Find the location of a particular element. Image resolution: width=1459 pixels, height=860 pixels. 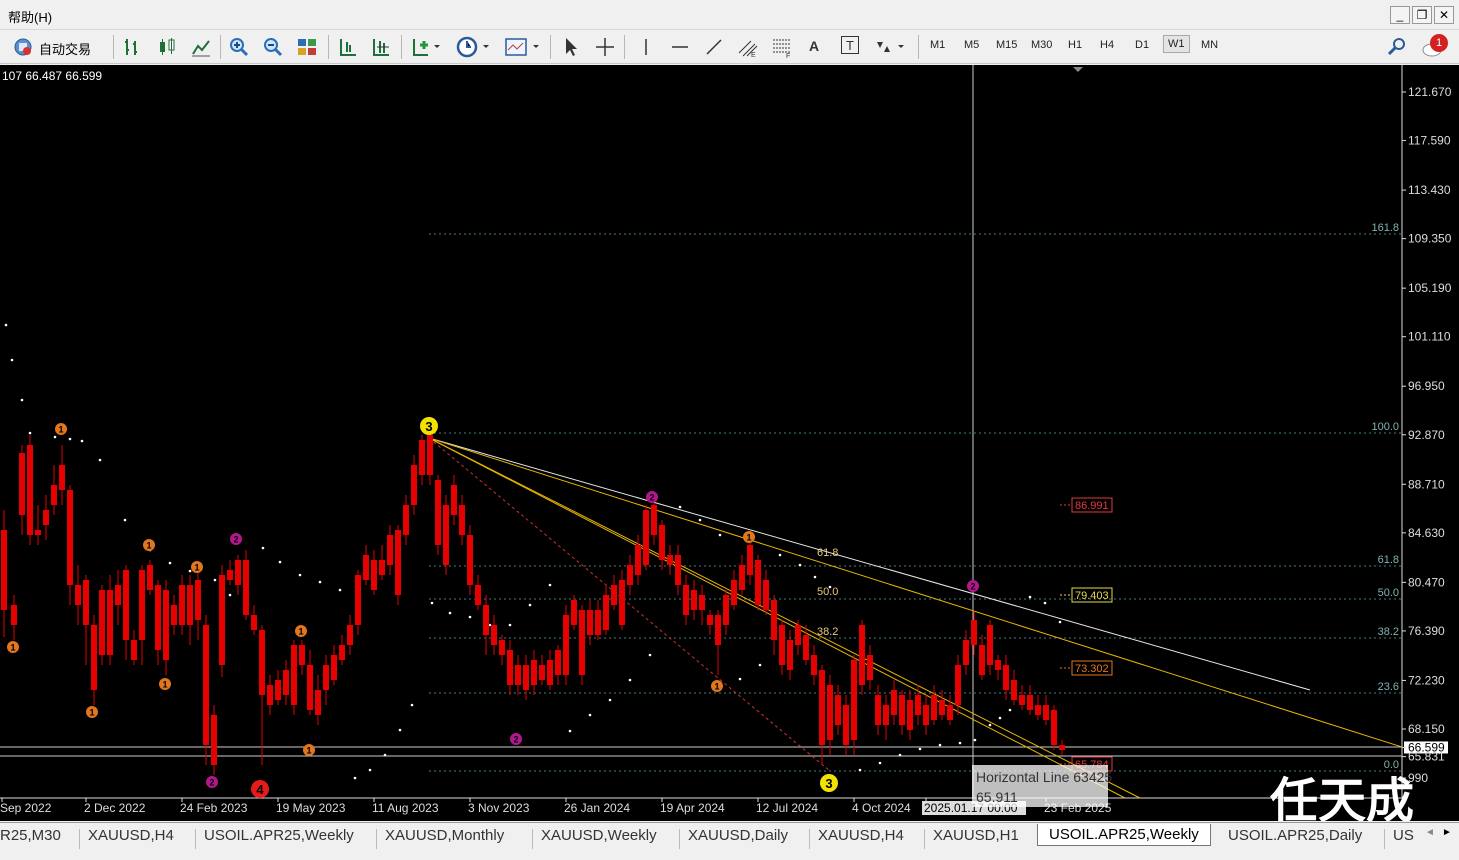

timeframe-mn: MN is located at coordinates (1209, 45).